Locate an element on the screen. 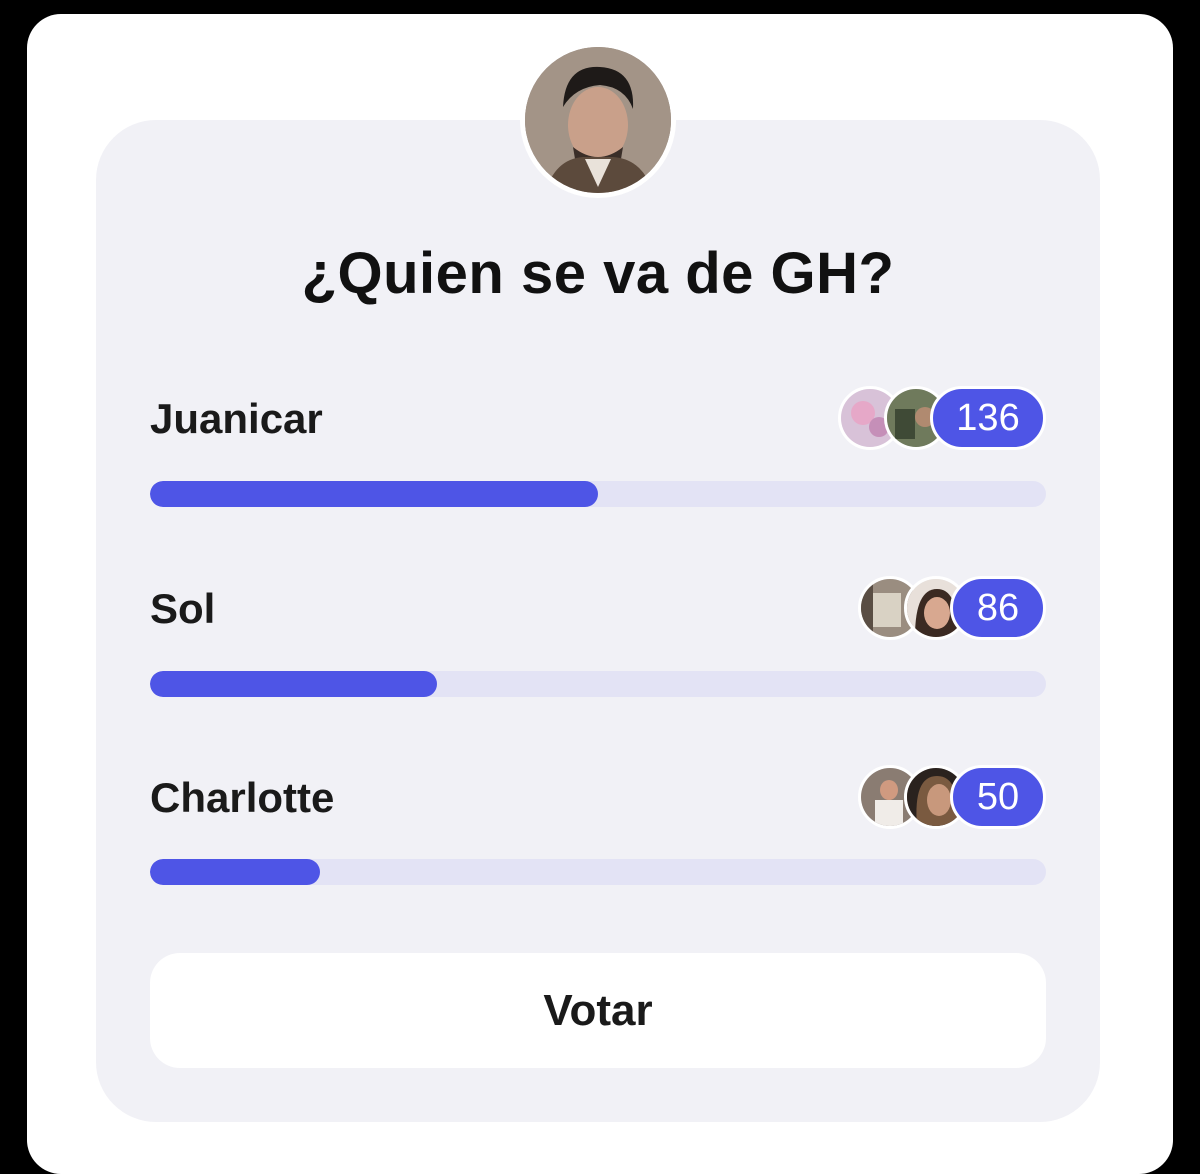 The height and width of the screenshot is (1174, 1200). progress-track-sol is located at coordinates (598, 684).